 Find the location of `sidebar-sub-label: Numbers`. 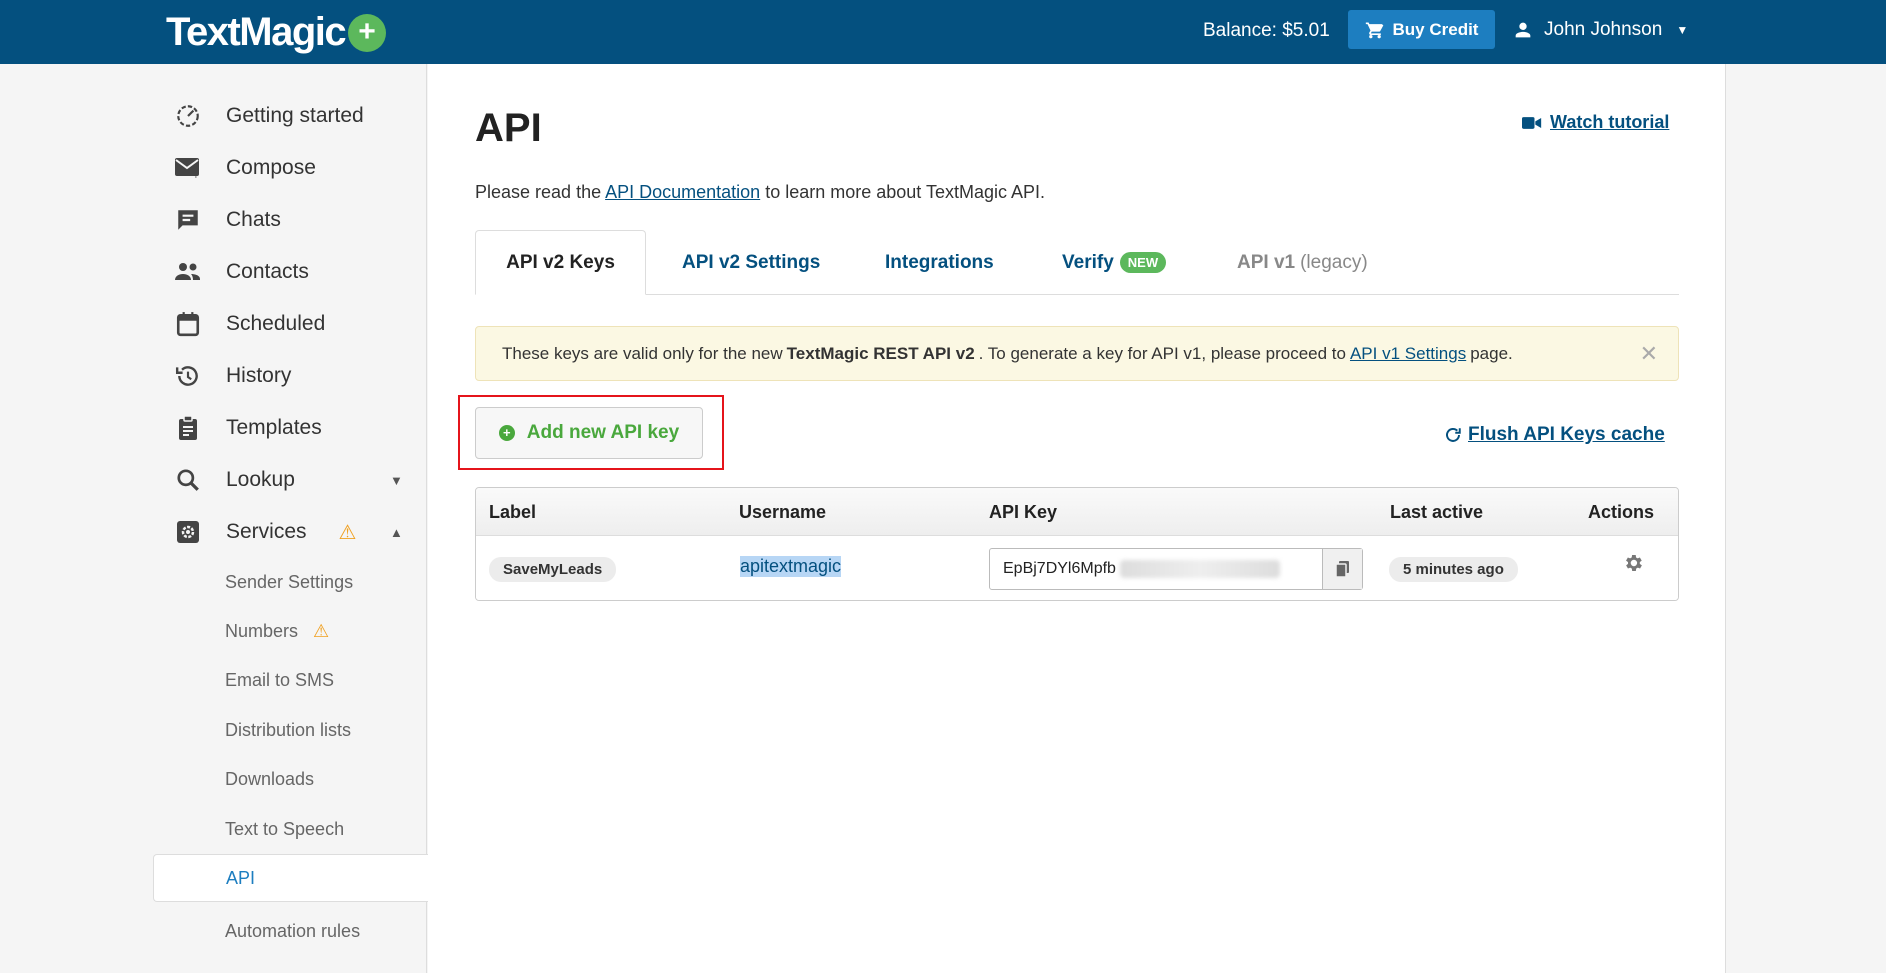

sidebar-sub-label: Numbers is located at coordinates (262, 631).